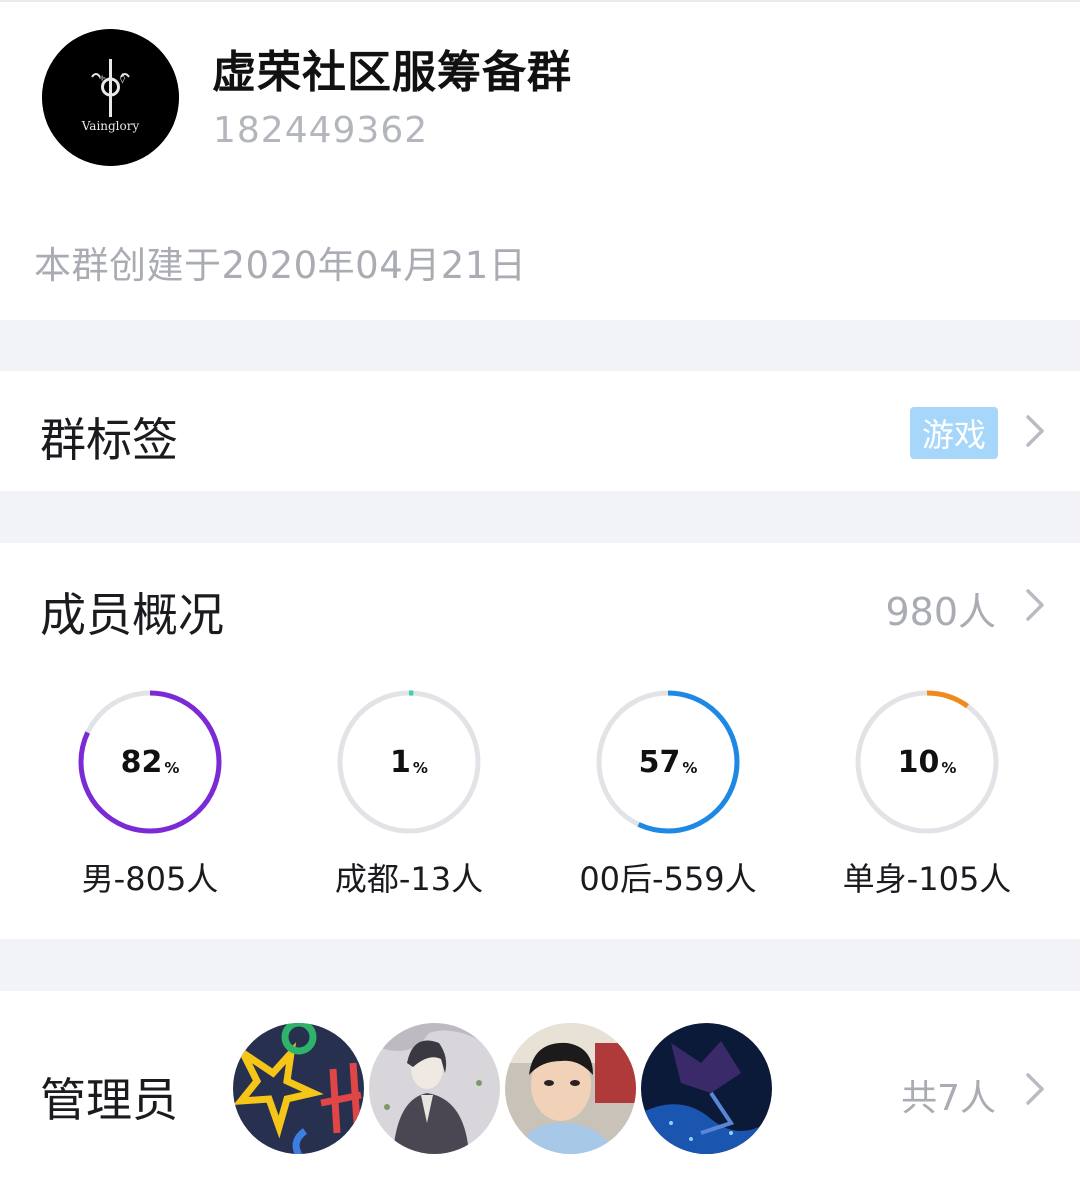 Image resolution: width=1080 pixels, height=1184 pixels. I want to click on group-name: 虚荣社区服筹备群, so click(392, 72).